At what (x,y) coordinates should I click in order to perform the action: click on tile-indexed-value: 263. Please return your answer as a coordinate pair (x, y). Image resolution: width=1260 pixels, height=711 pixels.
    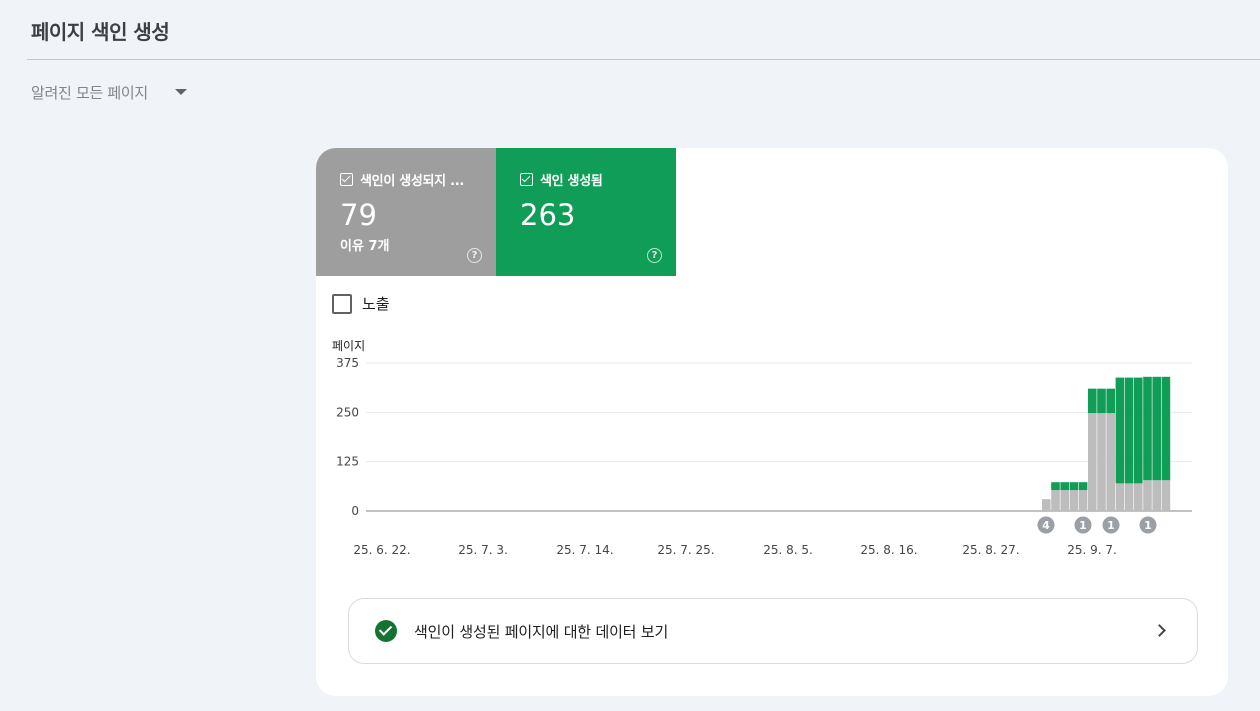
    Looking at the image, I should click on (548, 215).